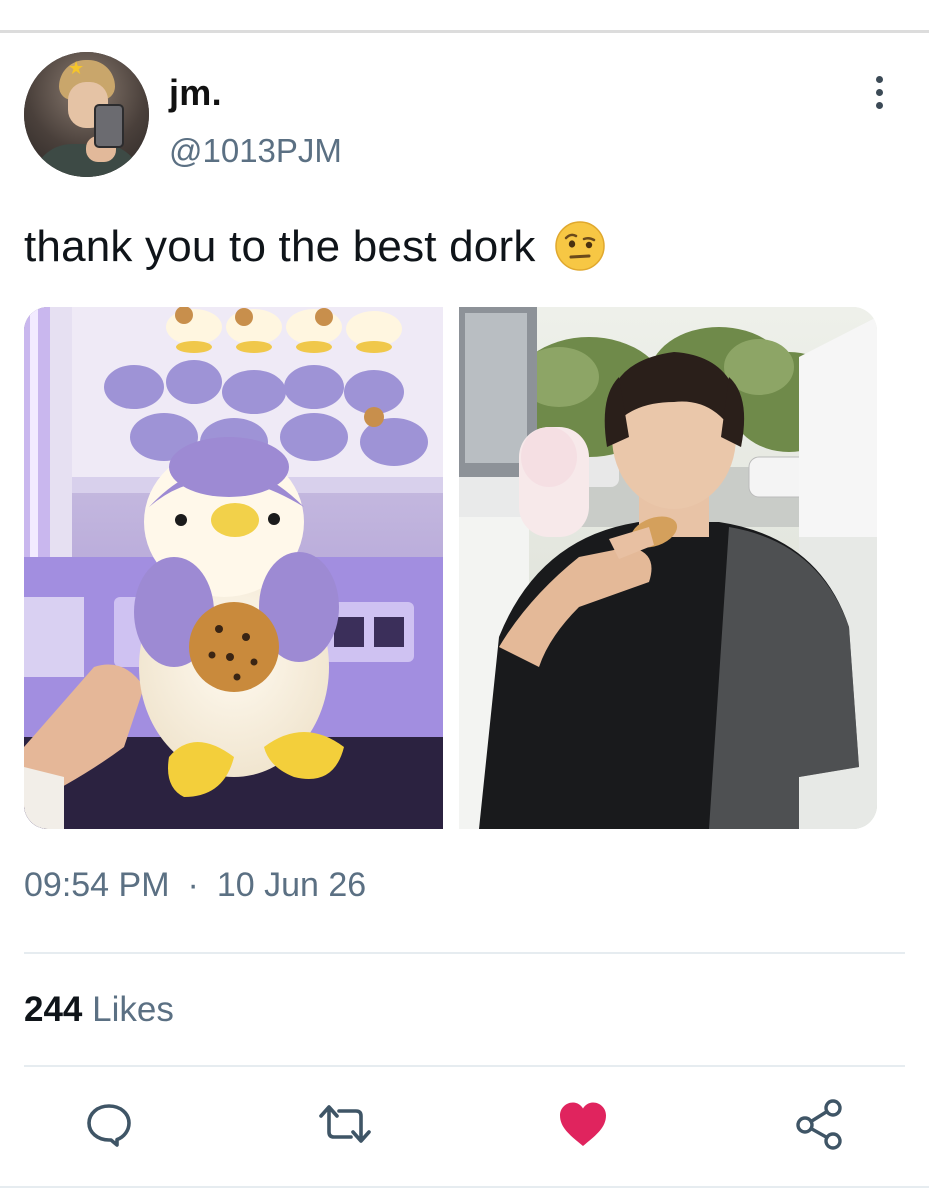 This screenshot has height=1200, width=929. I want to click on tweet-body: thank you to the best dork, so click(280, 246).